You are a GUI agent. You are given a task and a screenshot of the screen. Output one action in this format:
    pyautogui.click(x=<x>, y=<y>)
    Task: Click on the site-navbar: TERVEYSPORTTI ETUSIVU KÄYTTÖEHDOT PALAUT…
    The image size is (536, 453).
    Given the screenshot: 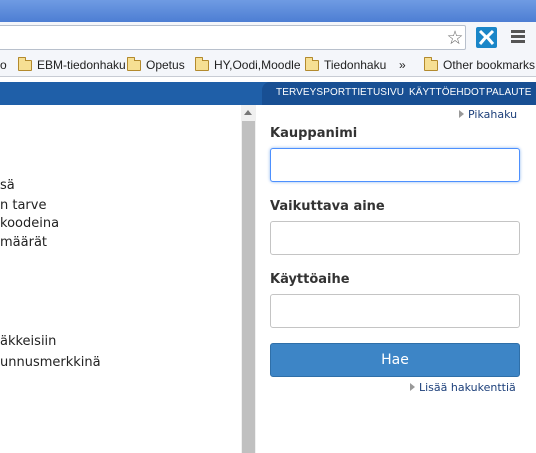 What is the action you would take?
    pyautogui.click(x=268, y=93)
    